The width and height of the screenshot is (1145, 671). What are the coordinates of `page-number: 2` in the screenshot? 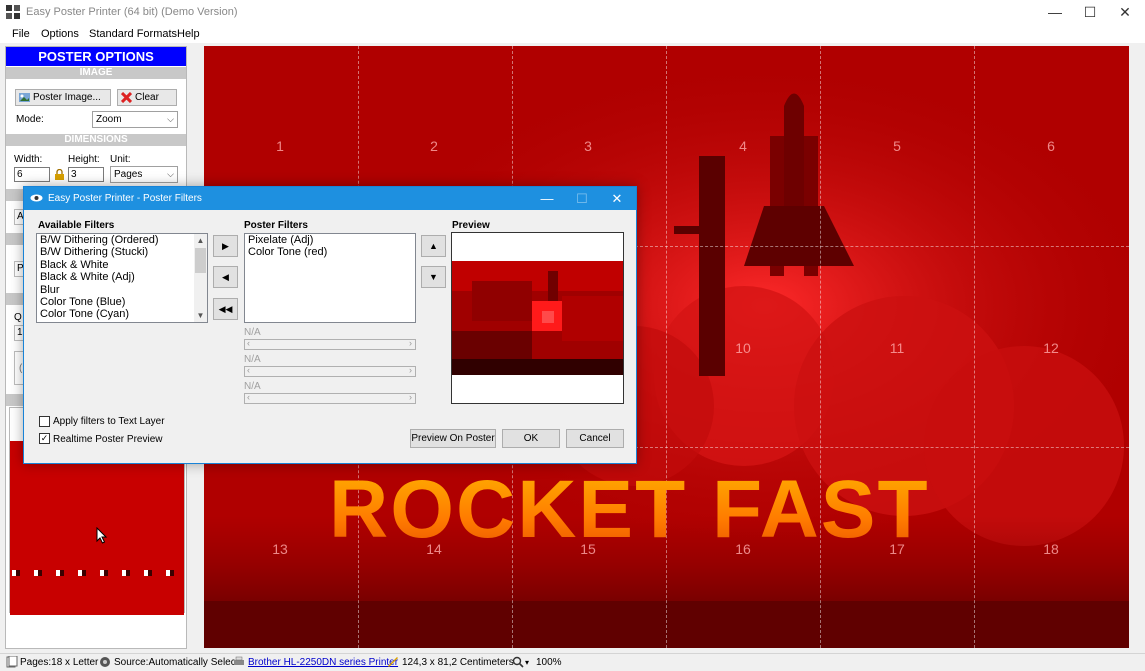 It's located at (434, 146).